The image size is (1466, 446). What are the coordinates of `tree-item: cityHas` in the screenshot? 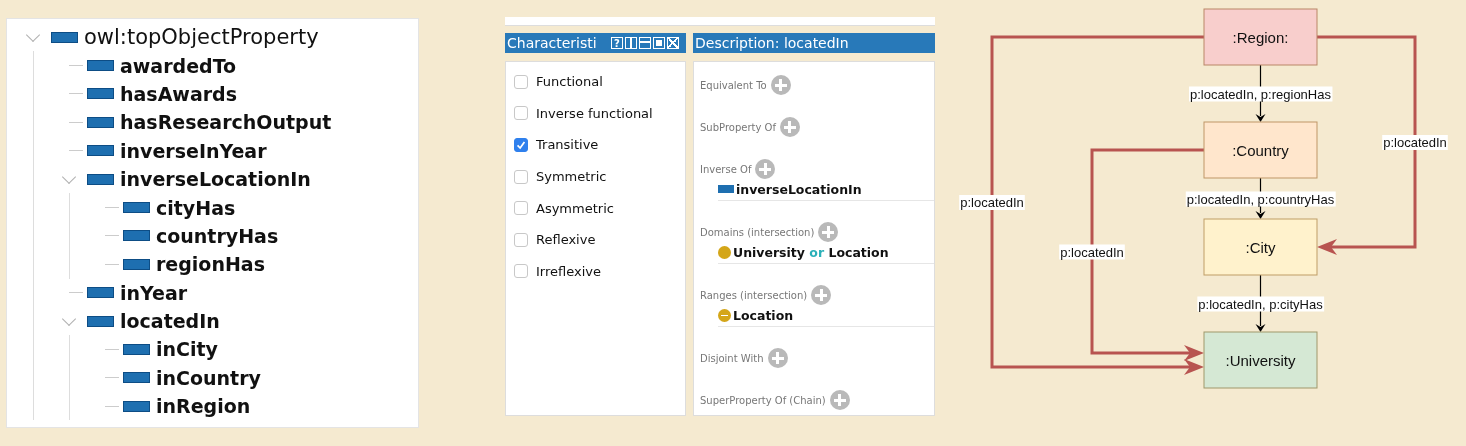 It's located at (196, 207).